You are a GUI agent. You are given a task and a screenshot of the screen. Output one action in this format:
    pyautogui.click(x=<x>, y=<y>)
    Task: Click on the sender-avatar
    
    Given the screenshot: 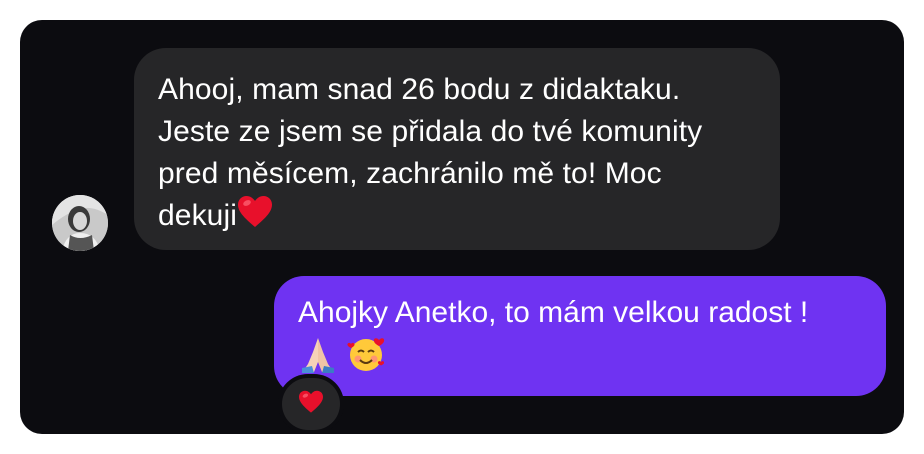 What is the action you would take?
    pyautogui.click(x=80, y=223)
    